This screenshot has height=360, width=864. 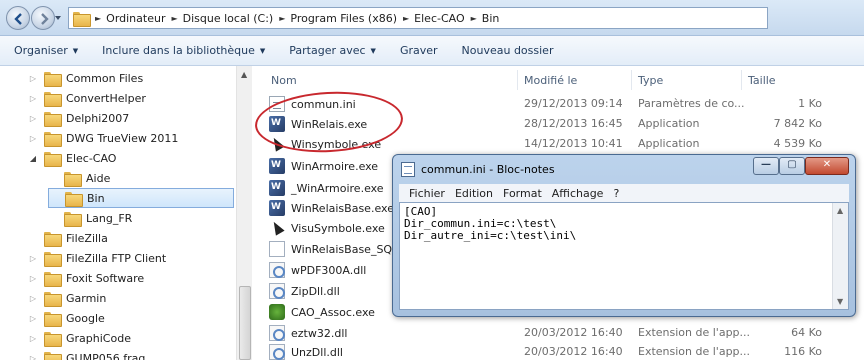 I want to click on tree-item-bin: Bin, so click(x=141, y=198).